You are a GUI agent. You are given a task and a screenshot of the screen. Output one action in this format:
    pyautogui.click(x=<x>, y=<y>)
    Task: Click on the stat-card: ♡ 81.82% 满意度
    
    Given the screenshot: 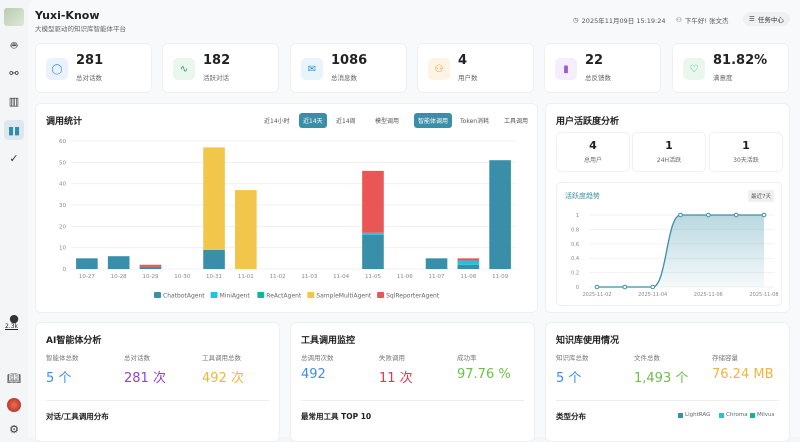 What is the action you would take?
    pyautogui.click(x=730, y=68)
    